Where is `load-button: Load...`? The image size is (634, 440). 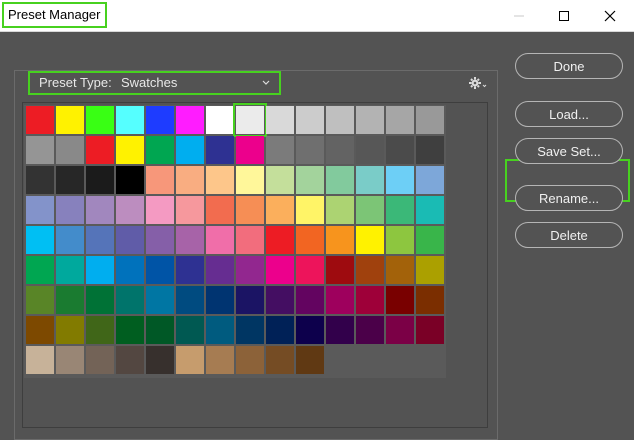
load-button: Load... is located at coordinates (569, 114).